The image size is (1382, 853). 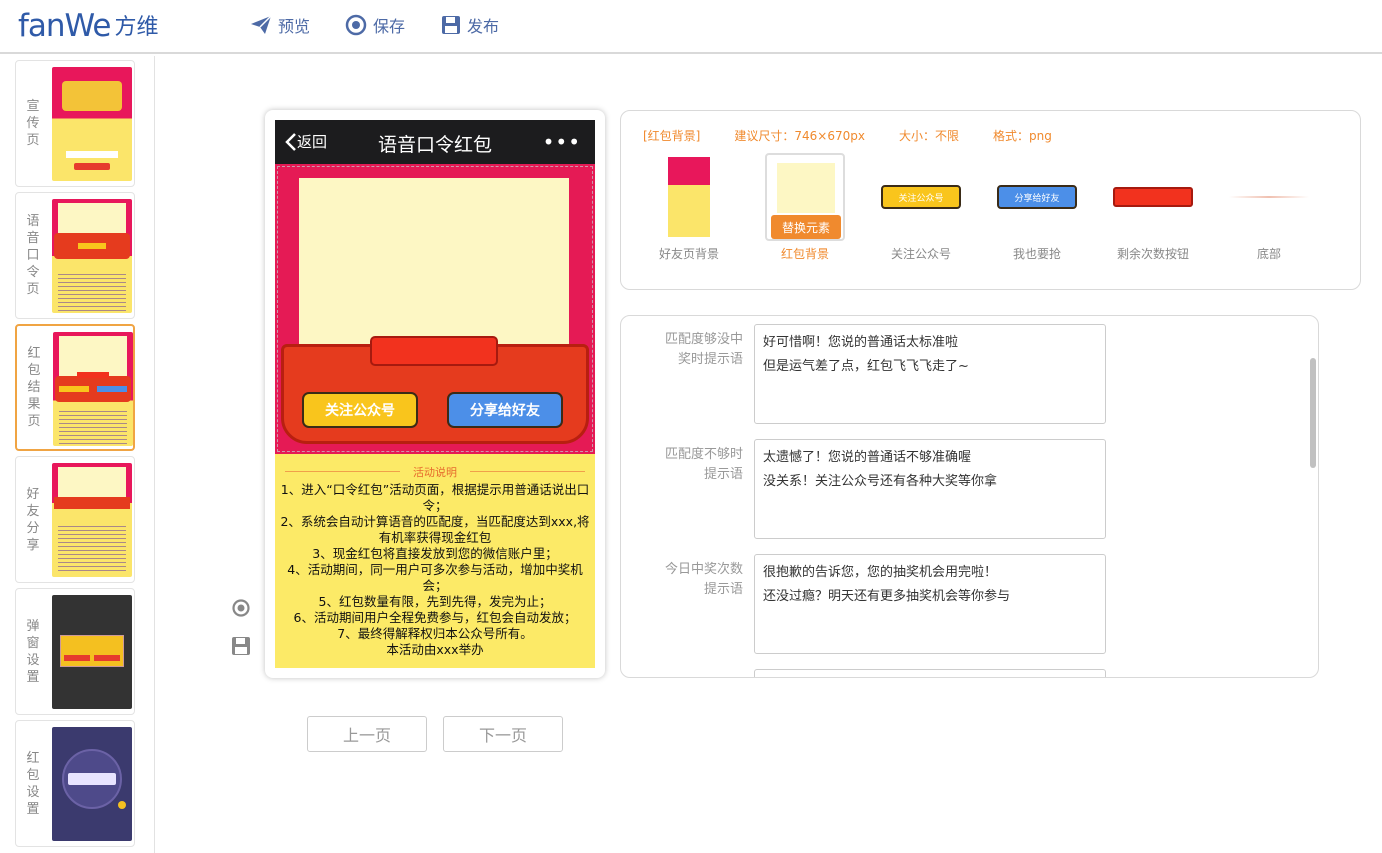 I want to click on preview-button: 预览, so click(x=280, y=25).